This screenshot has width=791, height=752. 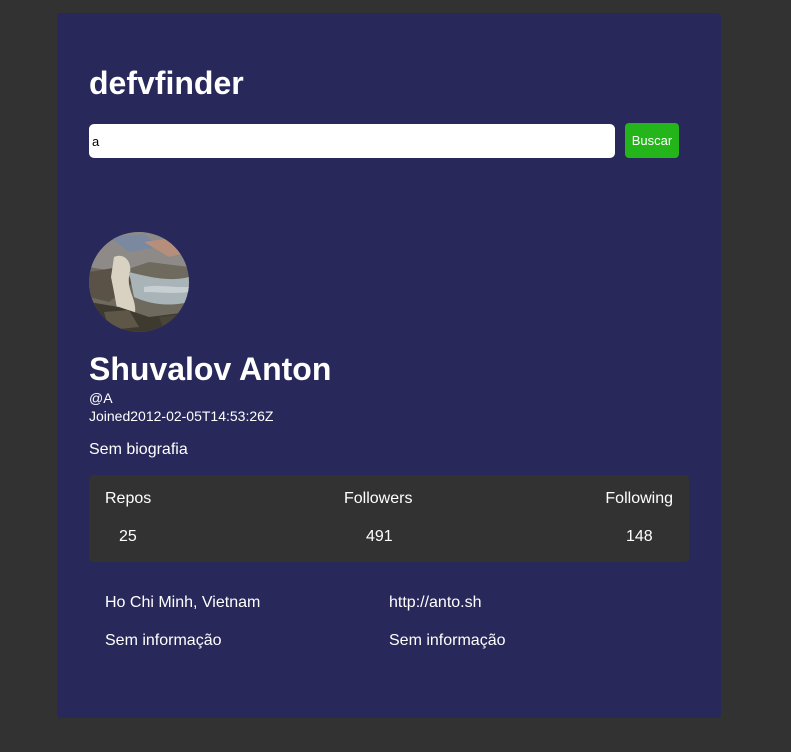 I want to click on repos-label: Repos, so click(x=128, y=498).